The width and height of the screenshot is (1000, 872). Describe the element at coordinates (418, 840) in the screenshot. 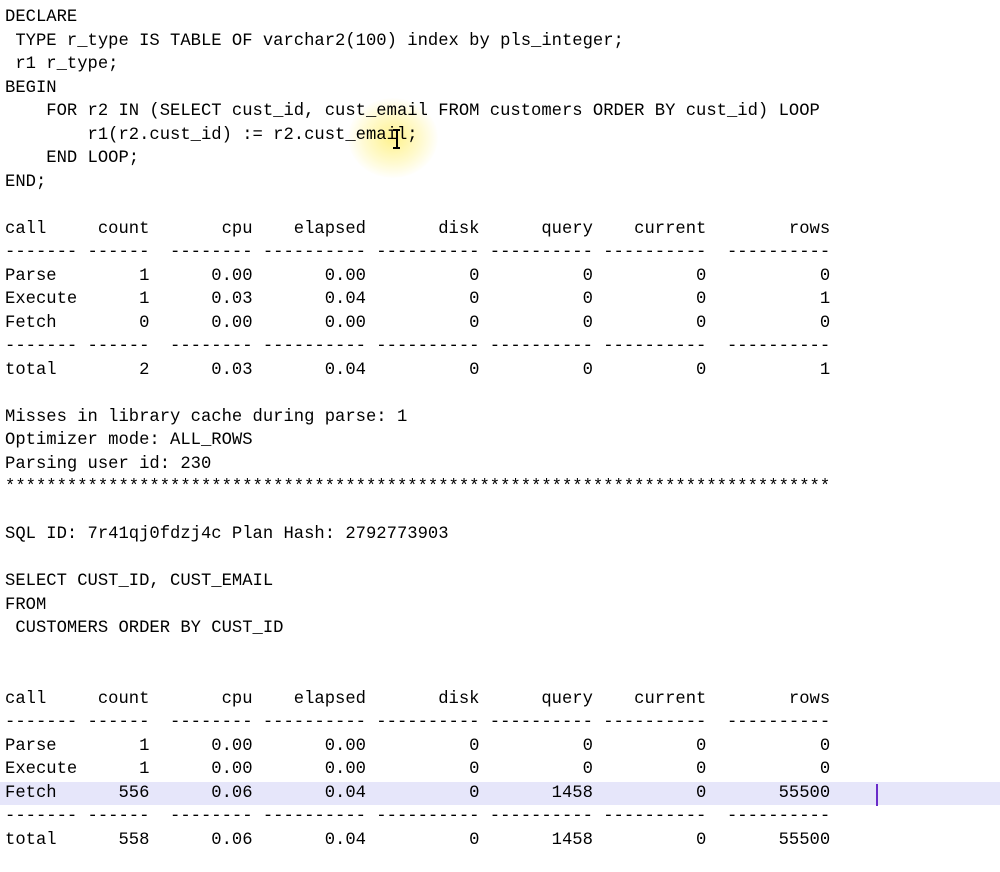

I see `editor-line: total 558 0.06 0.04 0 1458 0 55500` at that location.